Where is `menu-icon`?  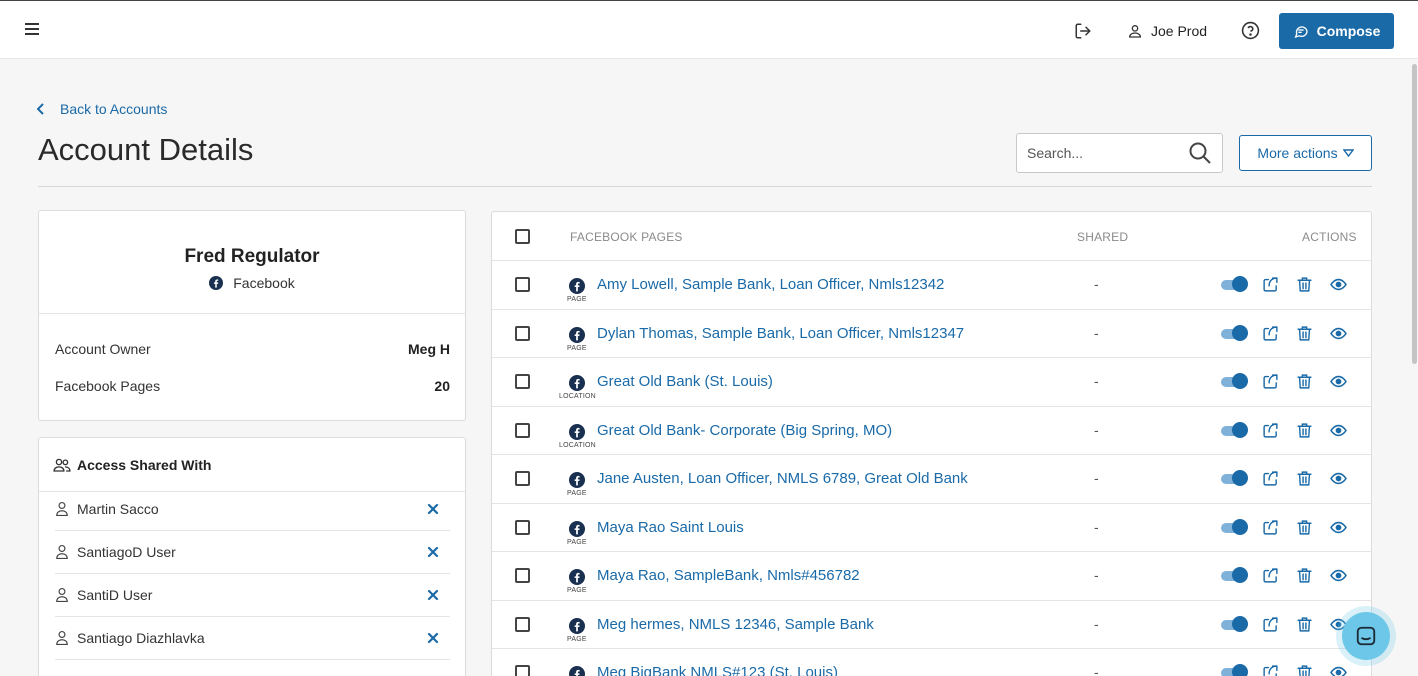 menu-icon is located at coordinates (32, 29).